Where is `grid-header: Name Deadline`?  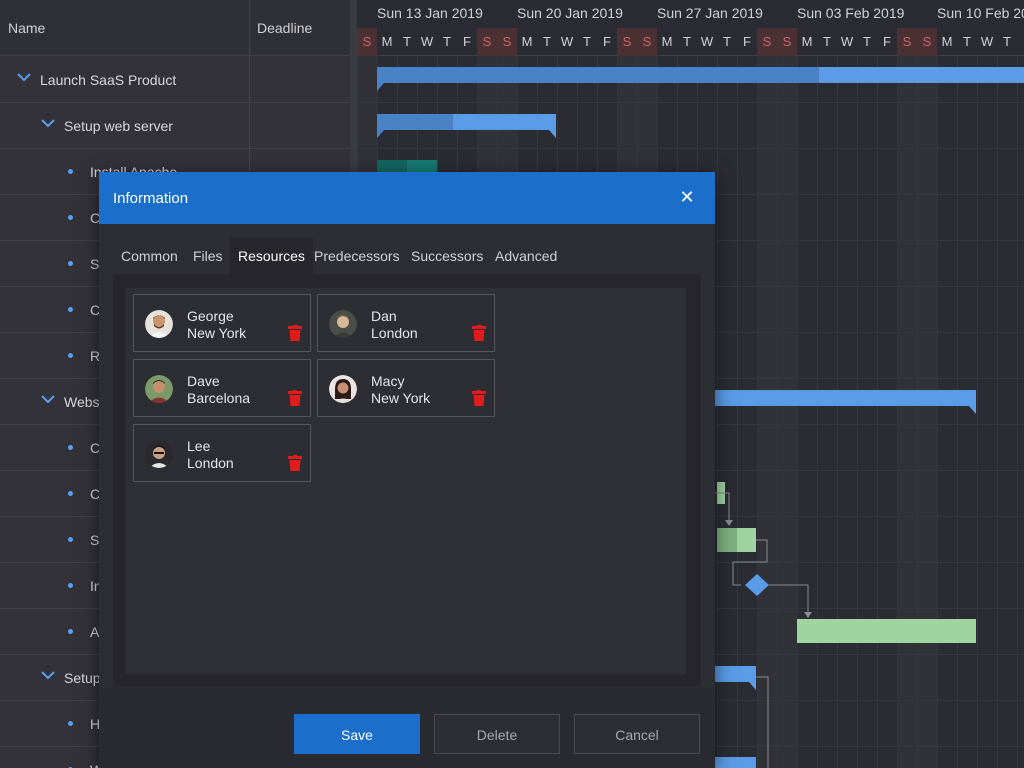
grid-header: Name Deadline is located at coordinates (175, 28).